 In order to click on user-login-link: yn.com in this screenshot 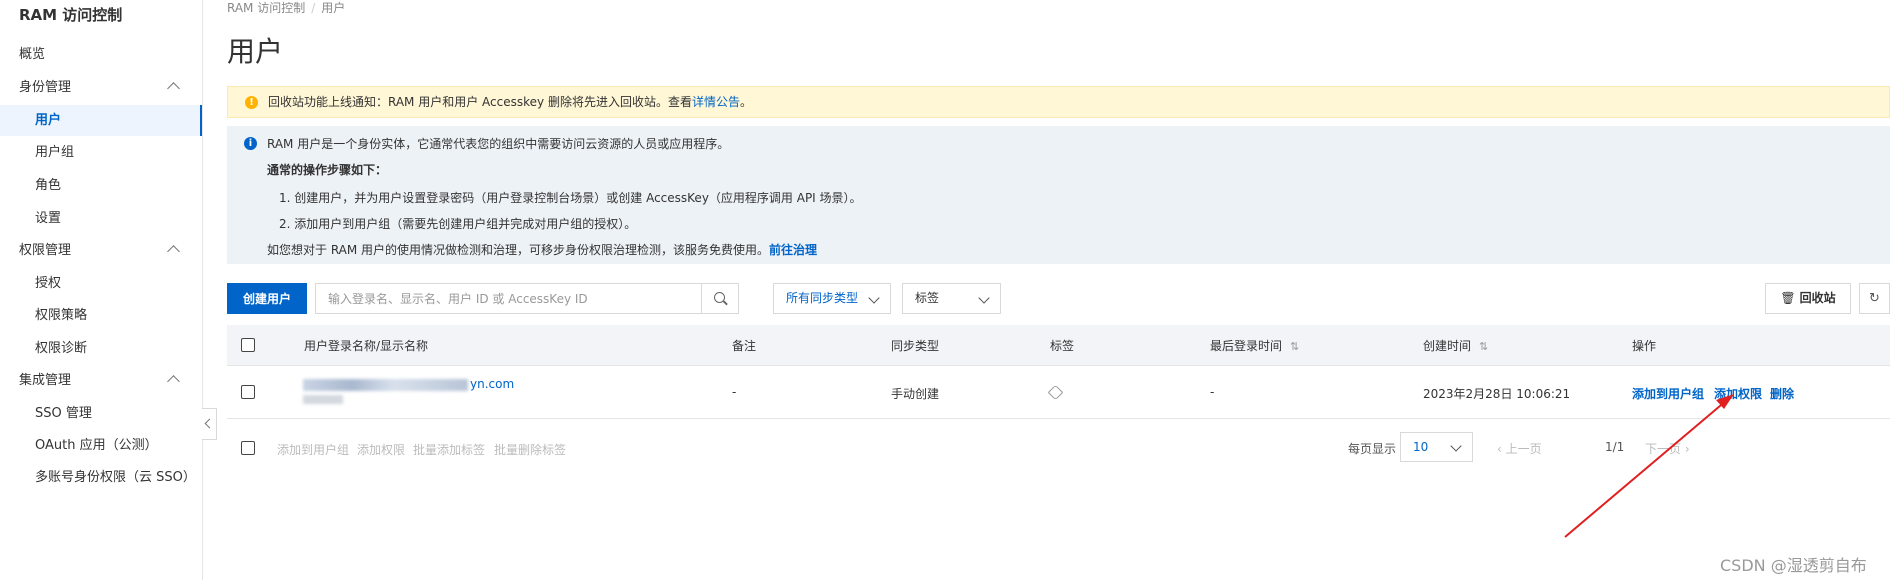, I will do `click(492, 384)`.